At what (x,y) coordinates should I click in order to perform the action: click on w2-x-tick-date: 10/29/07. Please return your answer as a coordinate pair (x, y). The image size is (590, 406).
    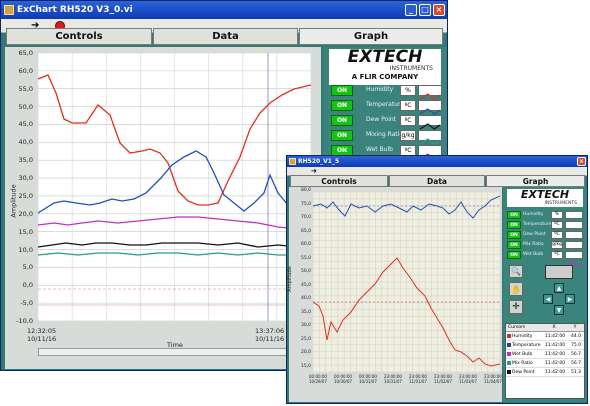
    Looking at the image, I should click on (318, 381).